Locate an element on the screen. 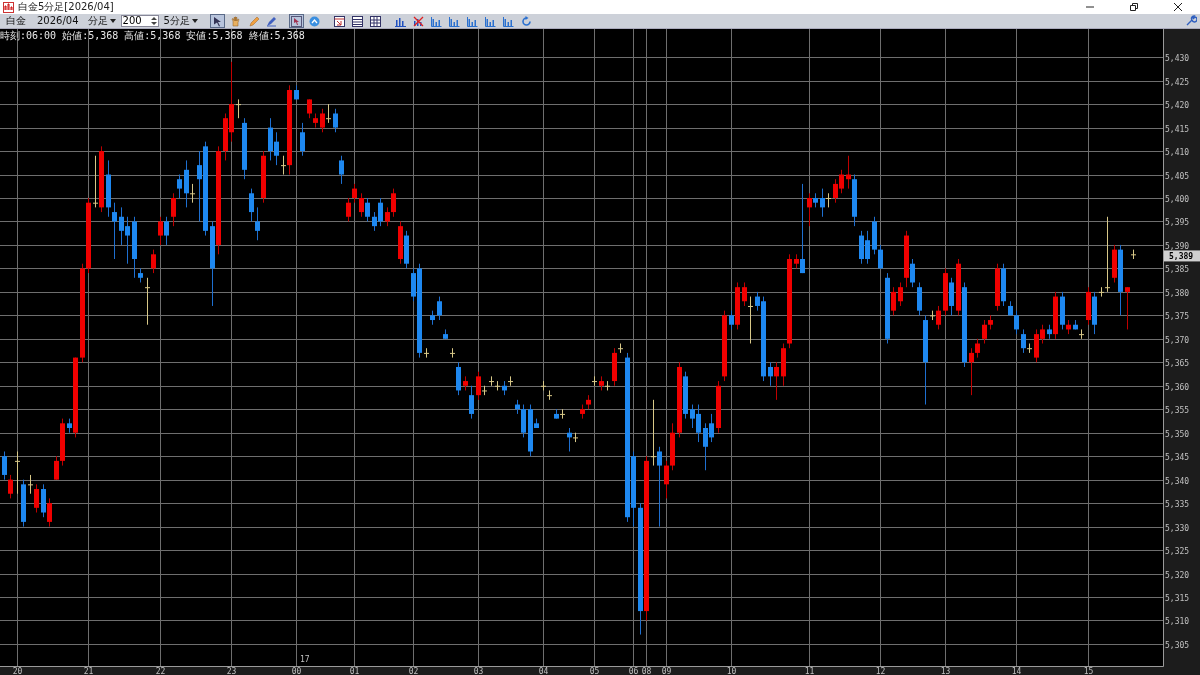 The image size is (1200, 675). count-spinner: 200 is located at coordinates (139, 21).